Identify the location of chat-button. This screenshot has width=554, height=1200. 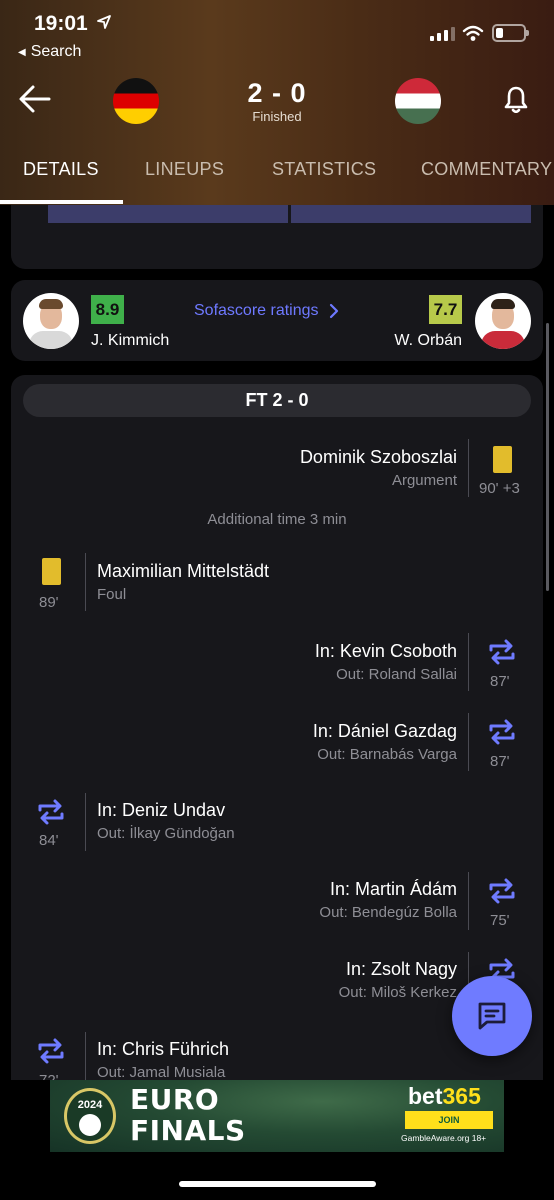
(492, 1016).